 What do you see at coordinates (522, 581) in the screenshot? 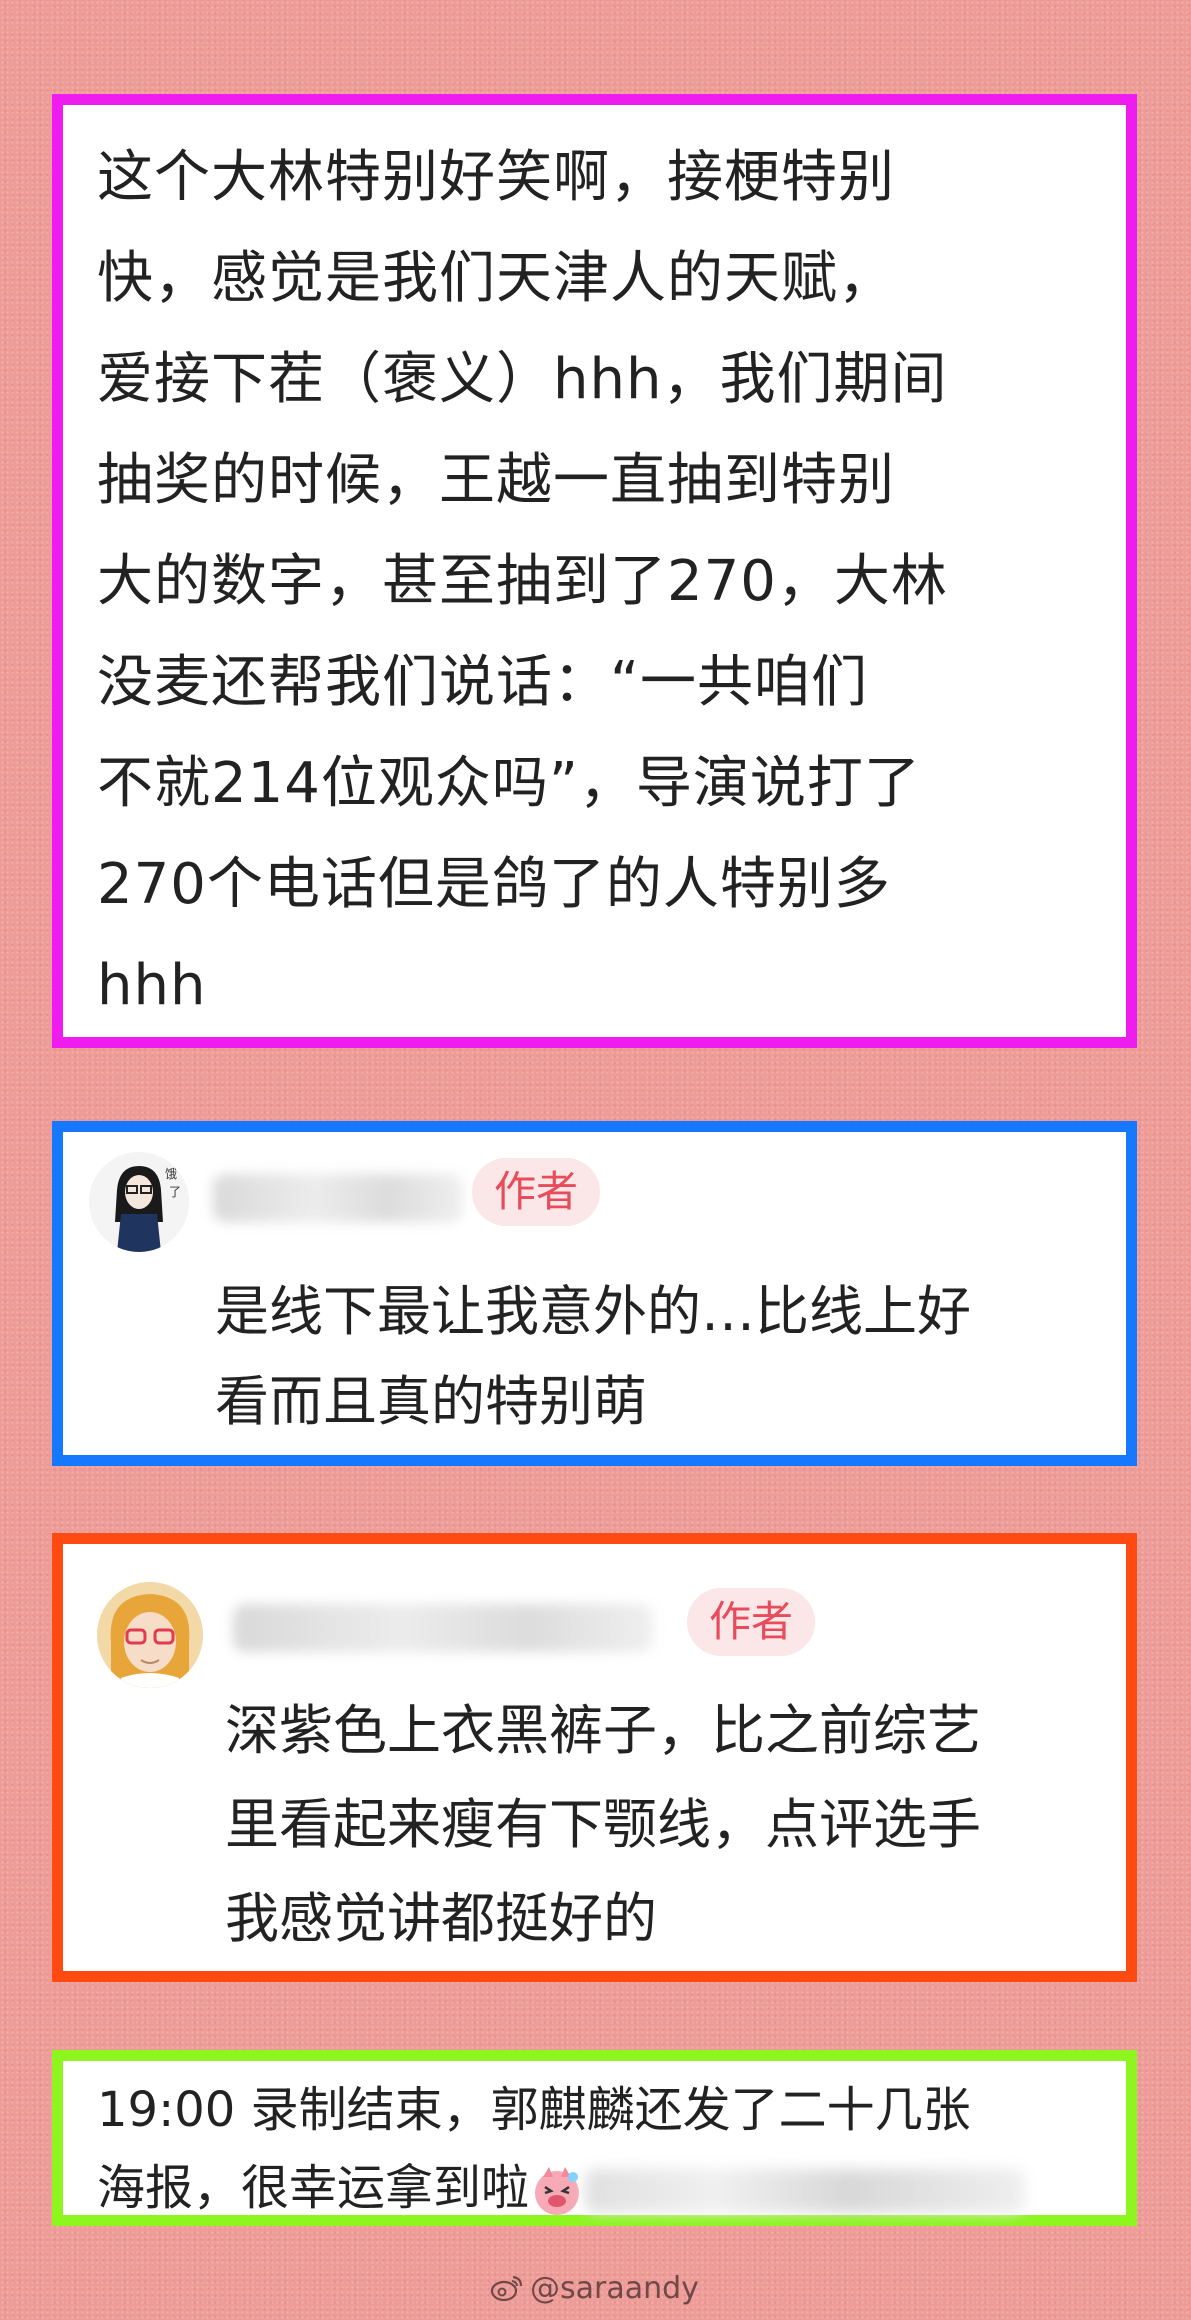
I see `post-line: 大的数字，甚至抽到了270，大林` at bounding box center [522, 581].